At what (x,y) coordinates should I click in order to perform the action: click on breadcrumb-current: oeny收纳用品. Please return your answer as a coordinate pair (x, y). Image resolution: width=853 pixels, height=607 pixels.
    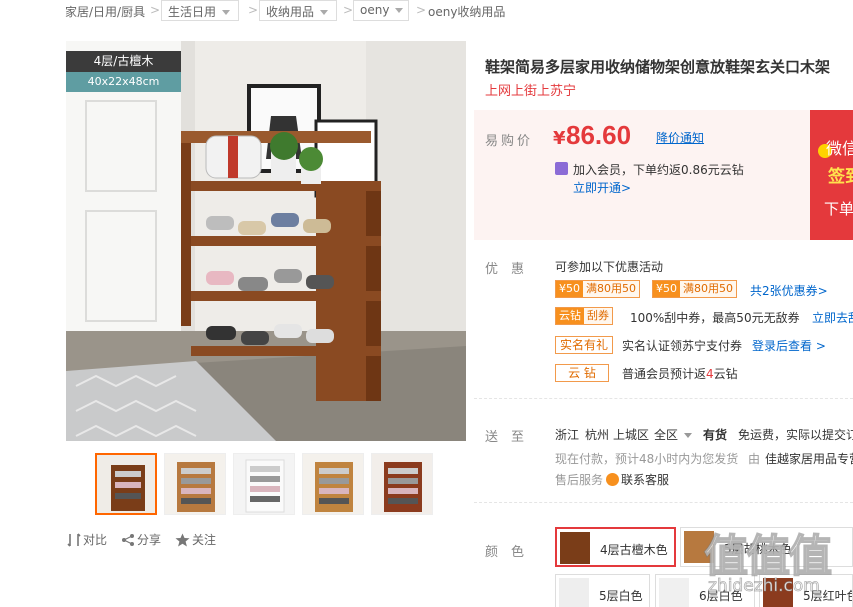
    Looking at the image, I should click on (467, 12).